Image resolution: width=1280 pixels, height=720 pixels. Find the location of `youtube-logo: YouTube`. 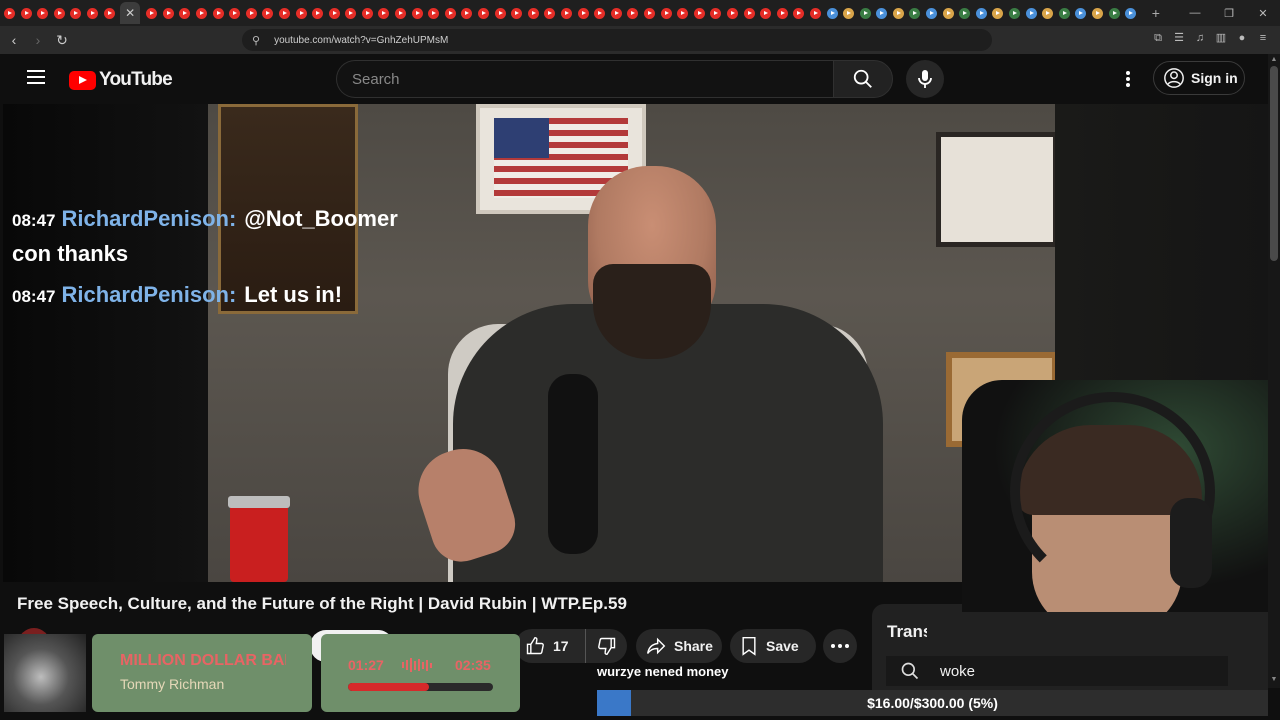

youtube-logo: YouTube is located at coordinates (121, 80).